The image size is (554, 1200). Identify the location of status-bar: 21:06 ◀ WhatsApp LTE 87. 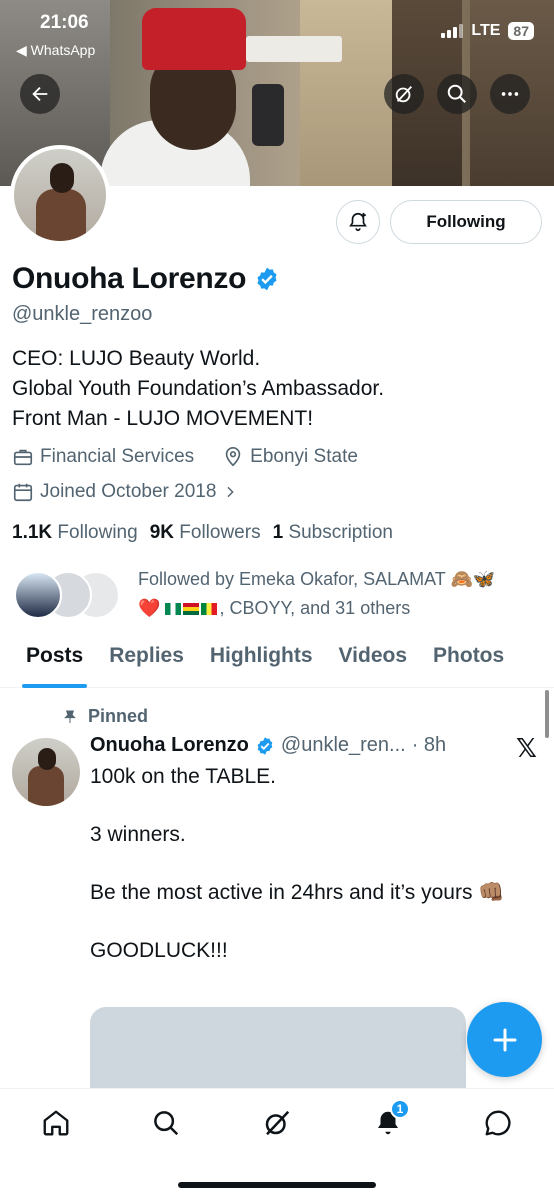
(277, 30).